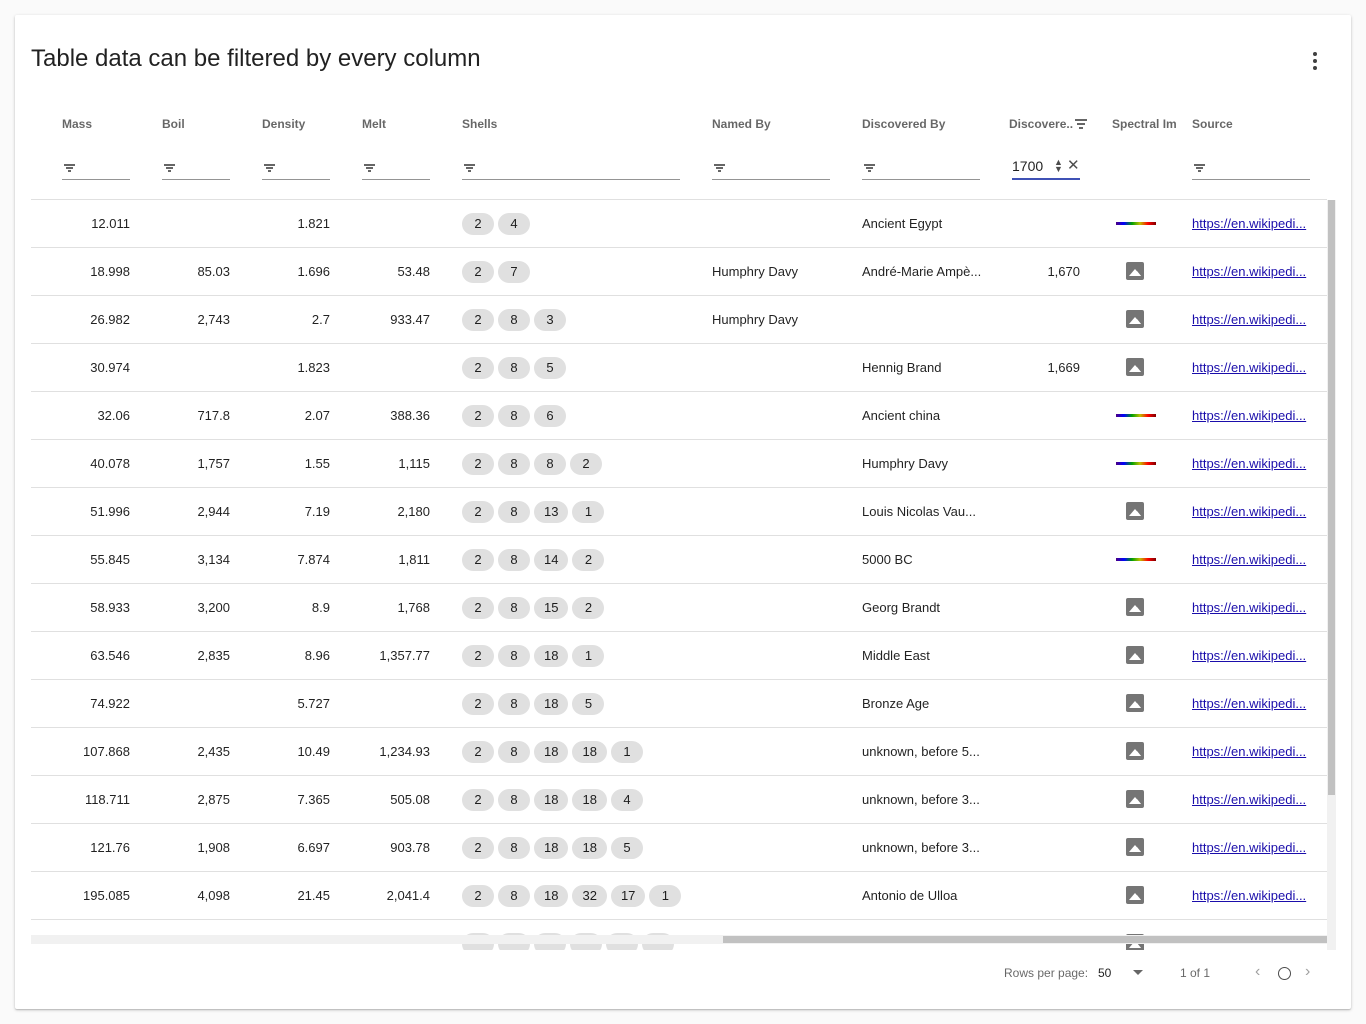  I want to click on cell-density: 7.874, so click(313, 559).